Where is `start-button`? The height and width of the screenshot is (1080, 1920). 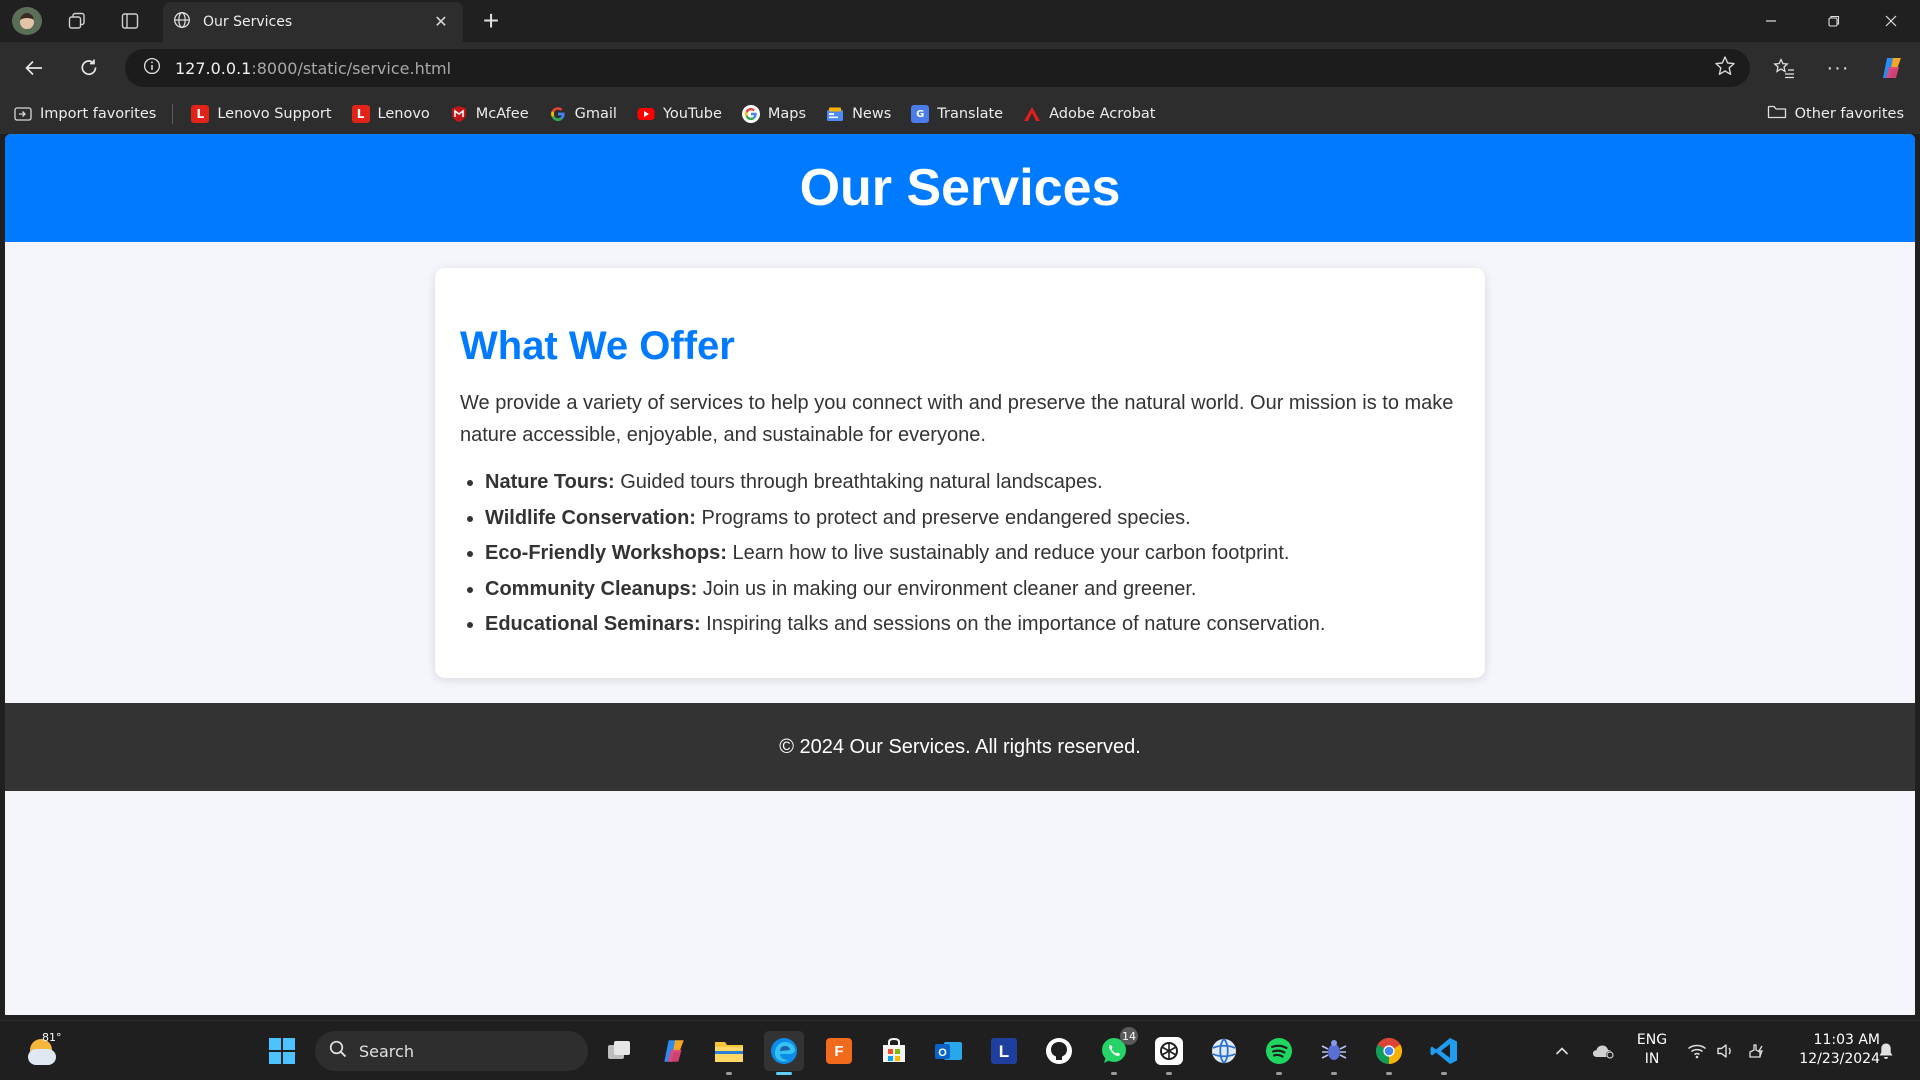
start-button is located at coordinates (282, 1051).